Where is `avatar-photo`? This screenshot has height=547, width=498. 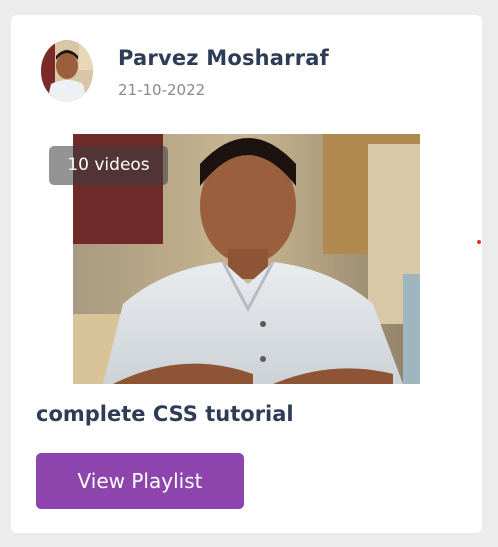
avatar-photo is located at coordinates (67, 71).